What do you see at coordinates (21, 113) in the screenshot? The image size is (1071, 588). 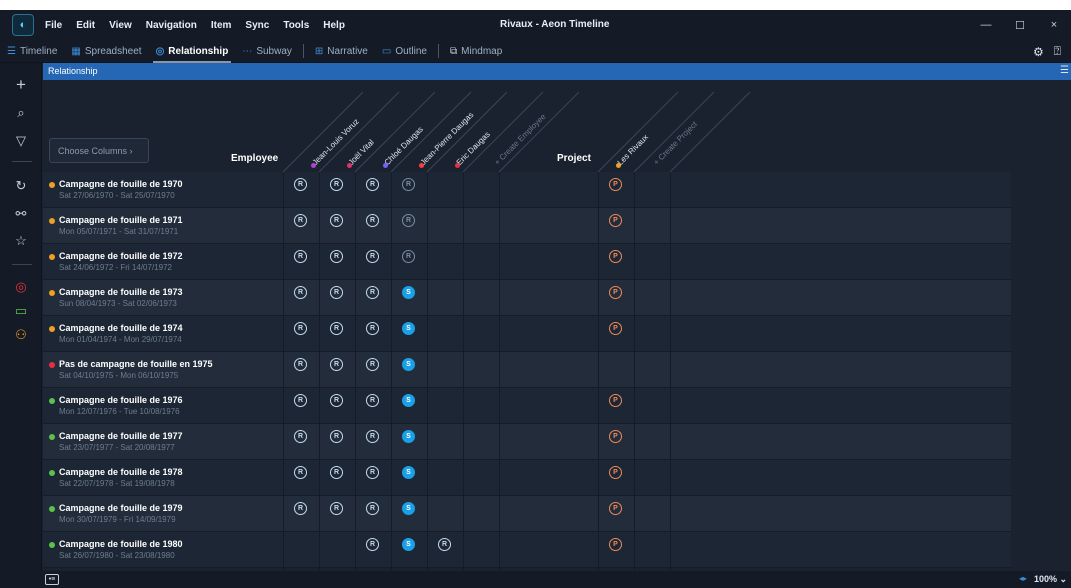 I see `search-icon: ⌕` at bounding box center [21, 113].